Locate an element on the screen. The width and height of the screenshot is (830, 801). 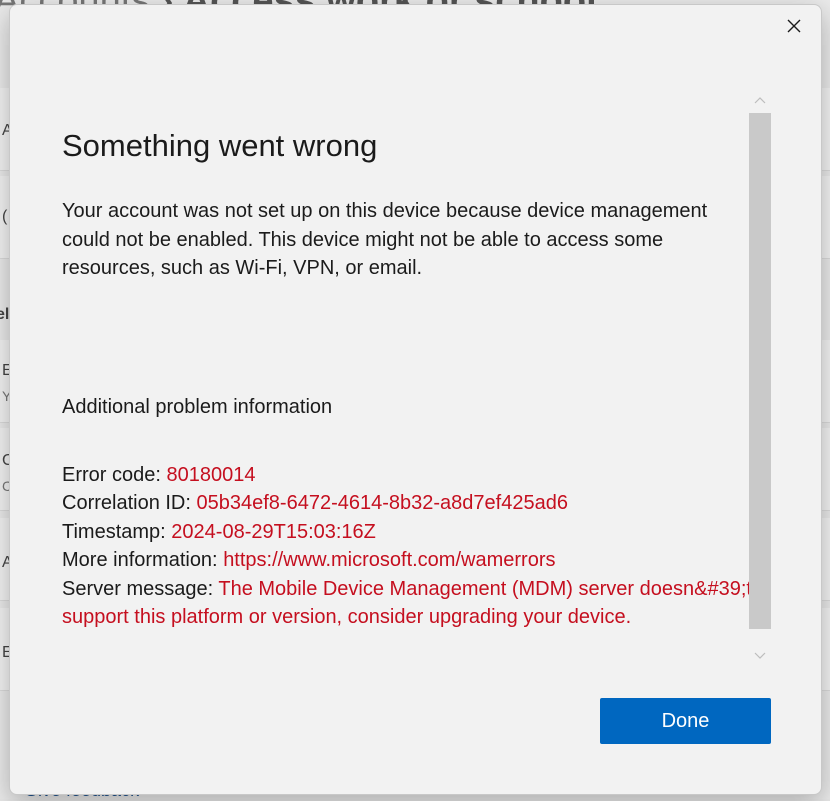
additional-info-heading: Additional problem information is located at coordinates (197, 406).